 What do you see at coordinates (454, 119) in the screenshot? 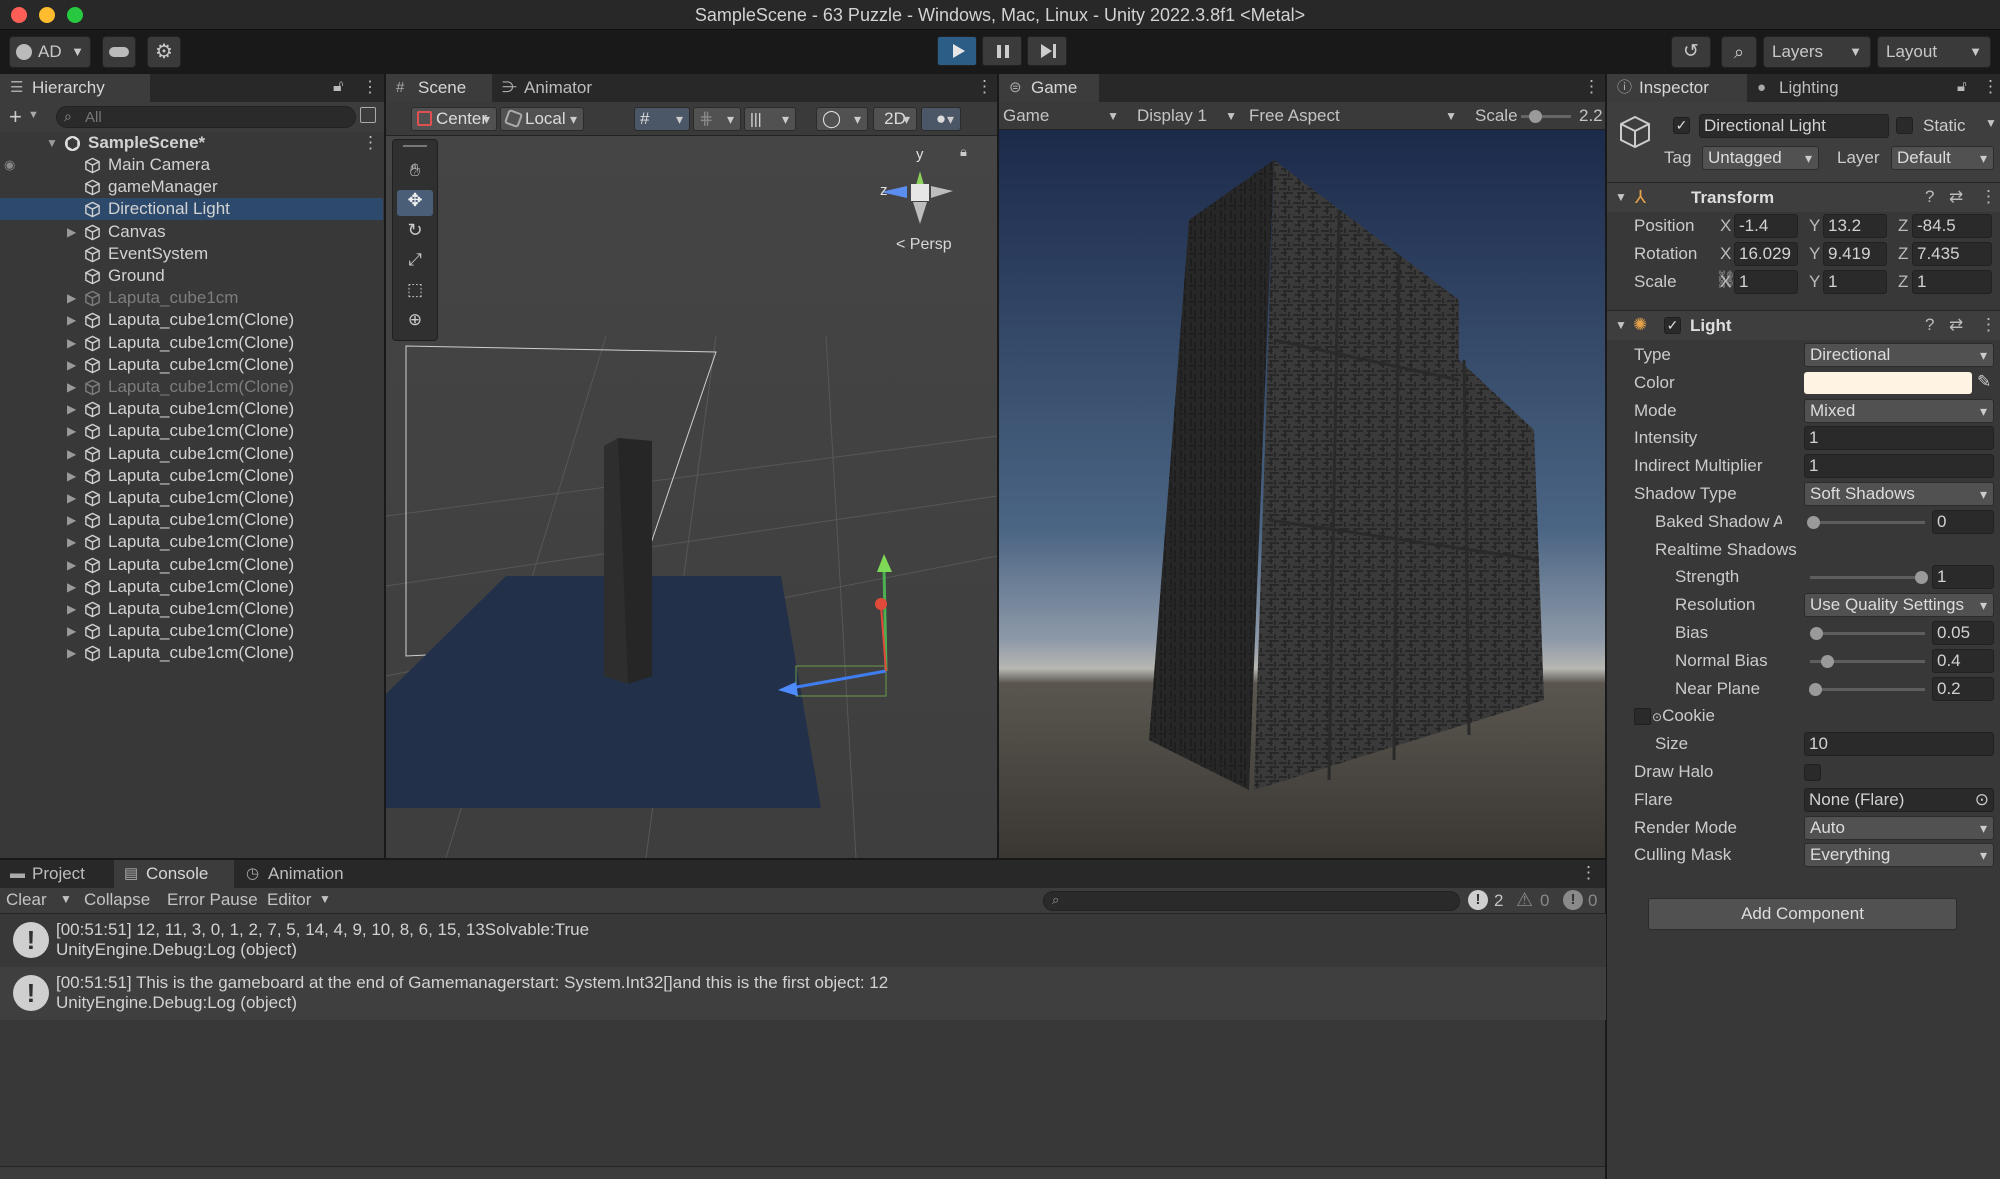
I see `pivot-dropdown: Center` at bounding box center [454, 119].